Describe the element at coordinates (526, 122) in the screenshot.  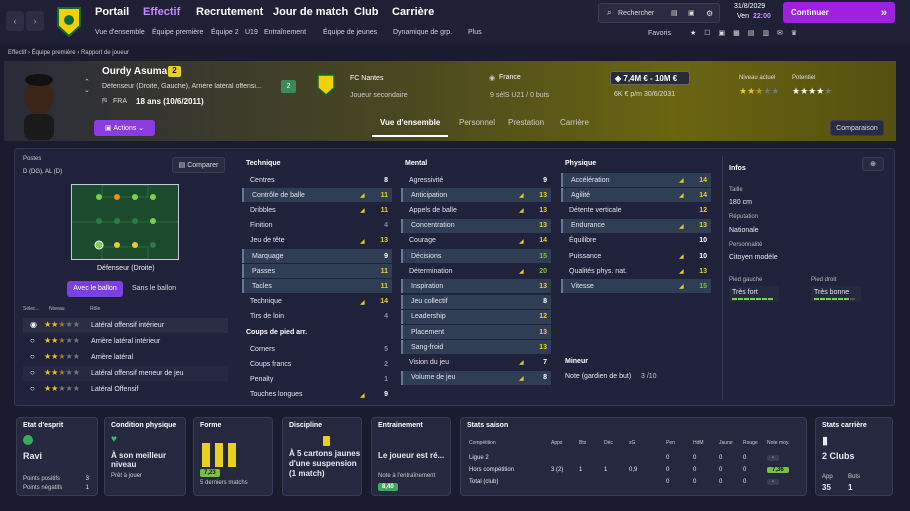
I see `tab-prestation: Prestation` at that location.